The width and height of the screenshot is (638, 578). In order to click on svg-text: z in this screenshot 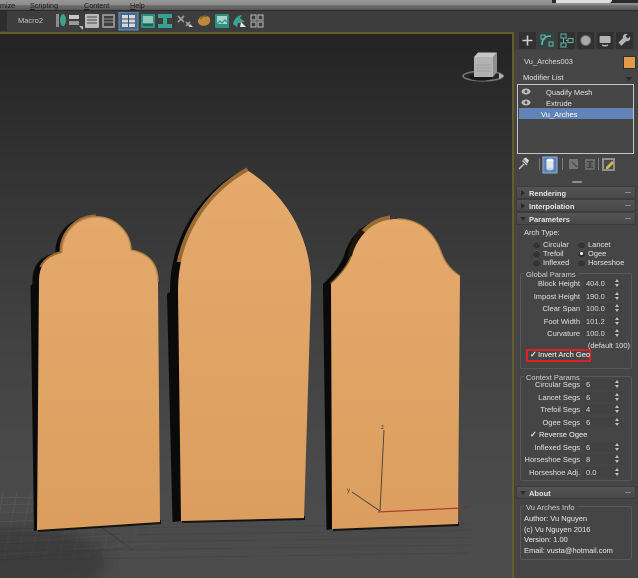, I will do `click(382, 428)`.